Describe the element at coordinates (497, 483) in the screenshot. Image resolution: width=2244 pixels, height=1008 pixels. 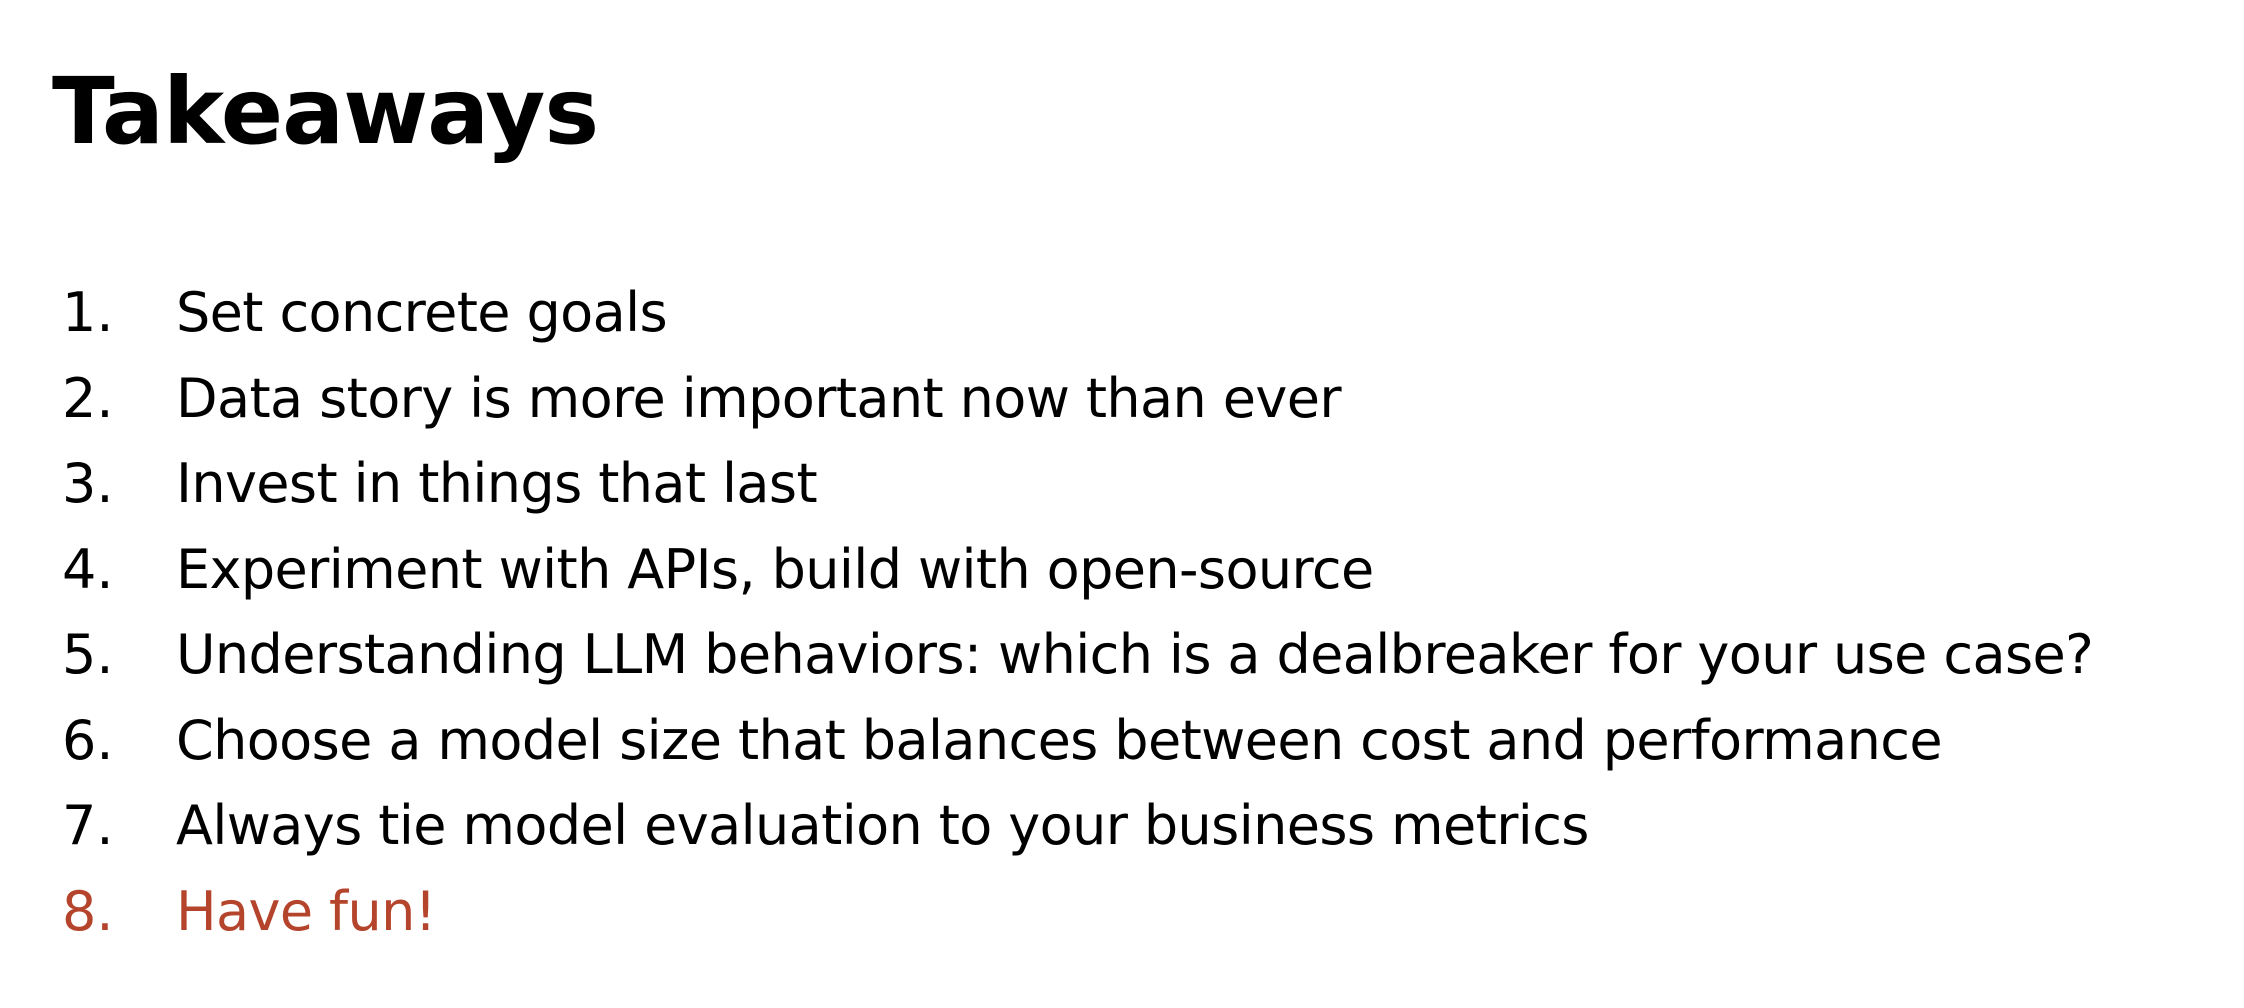
I see `item-text: Invest in things that last` at that location.